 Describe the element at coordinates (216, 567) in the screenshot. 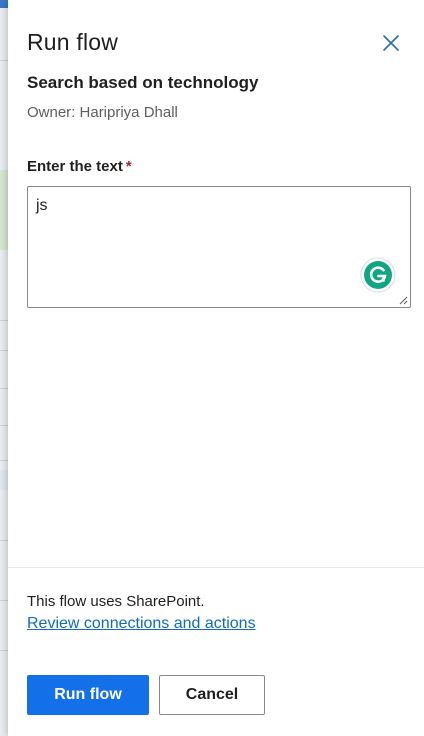

I see `footer-divider` at that location.